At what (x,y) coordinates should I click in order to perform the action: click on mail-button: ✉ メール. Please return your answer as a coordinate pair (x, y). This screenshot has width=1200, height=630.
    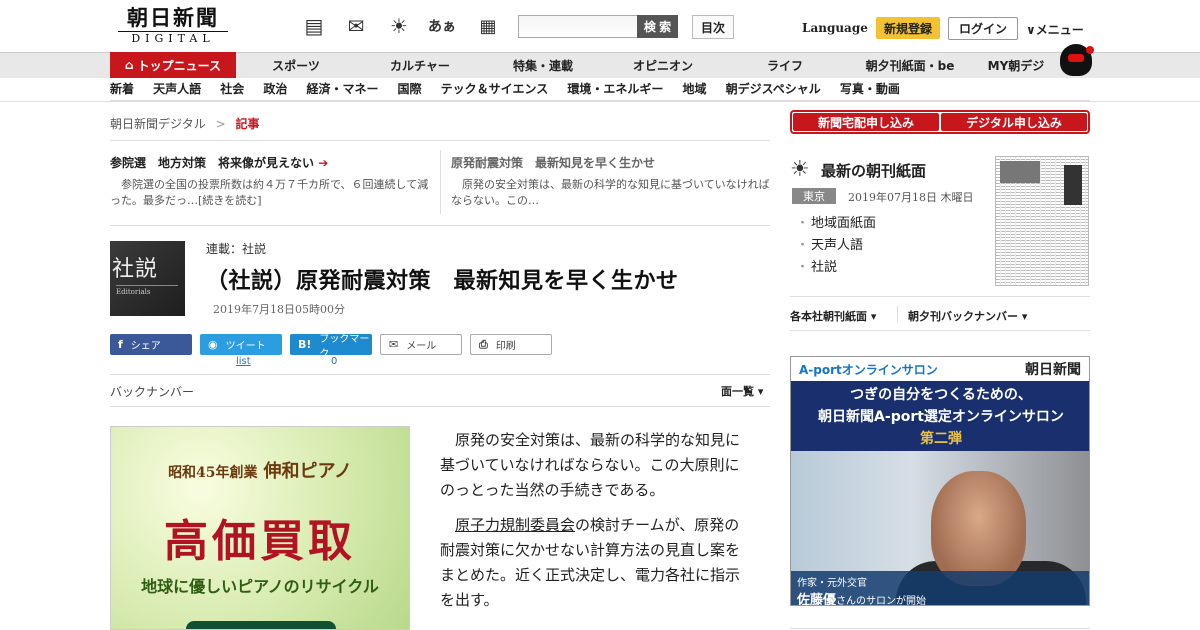
    Looking at the image, I should click on (421, 344).